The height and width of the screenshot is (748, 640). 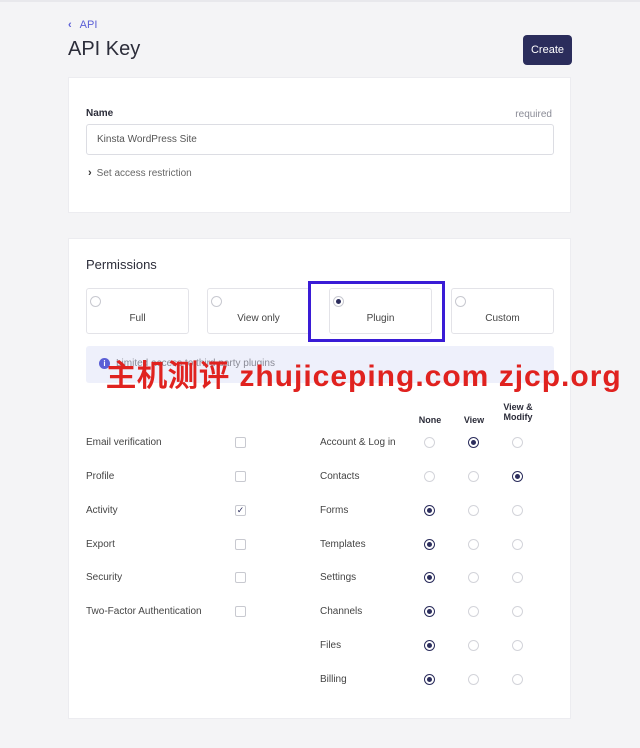 What do you see at coordinates (100, 544) in the screenshot?
I see `left-item-label: Export` at bounding box center [100, 544].